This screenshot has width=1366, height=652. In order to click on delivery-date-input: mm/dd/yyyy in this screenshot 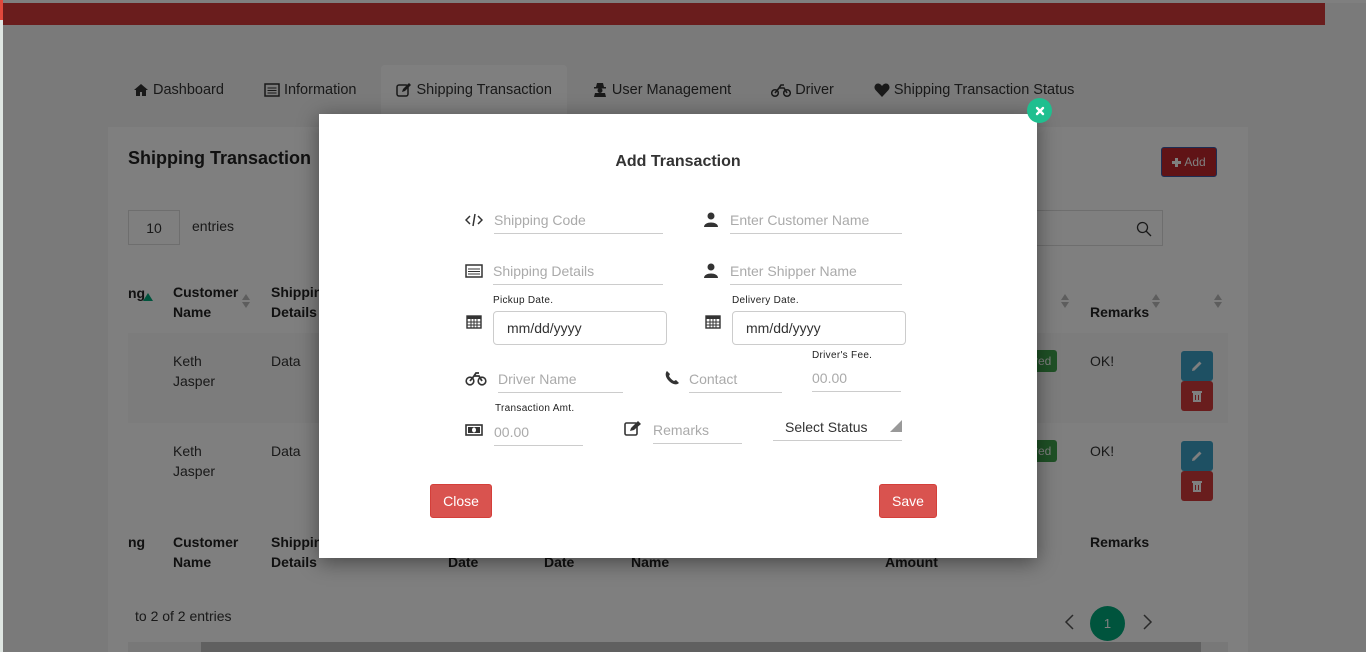, I will do `click(819, 328)`.